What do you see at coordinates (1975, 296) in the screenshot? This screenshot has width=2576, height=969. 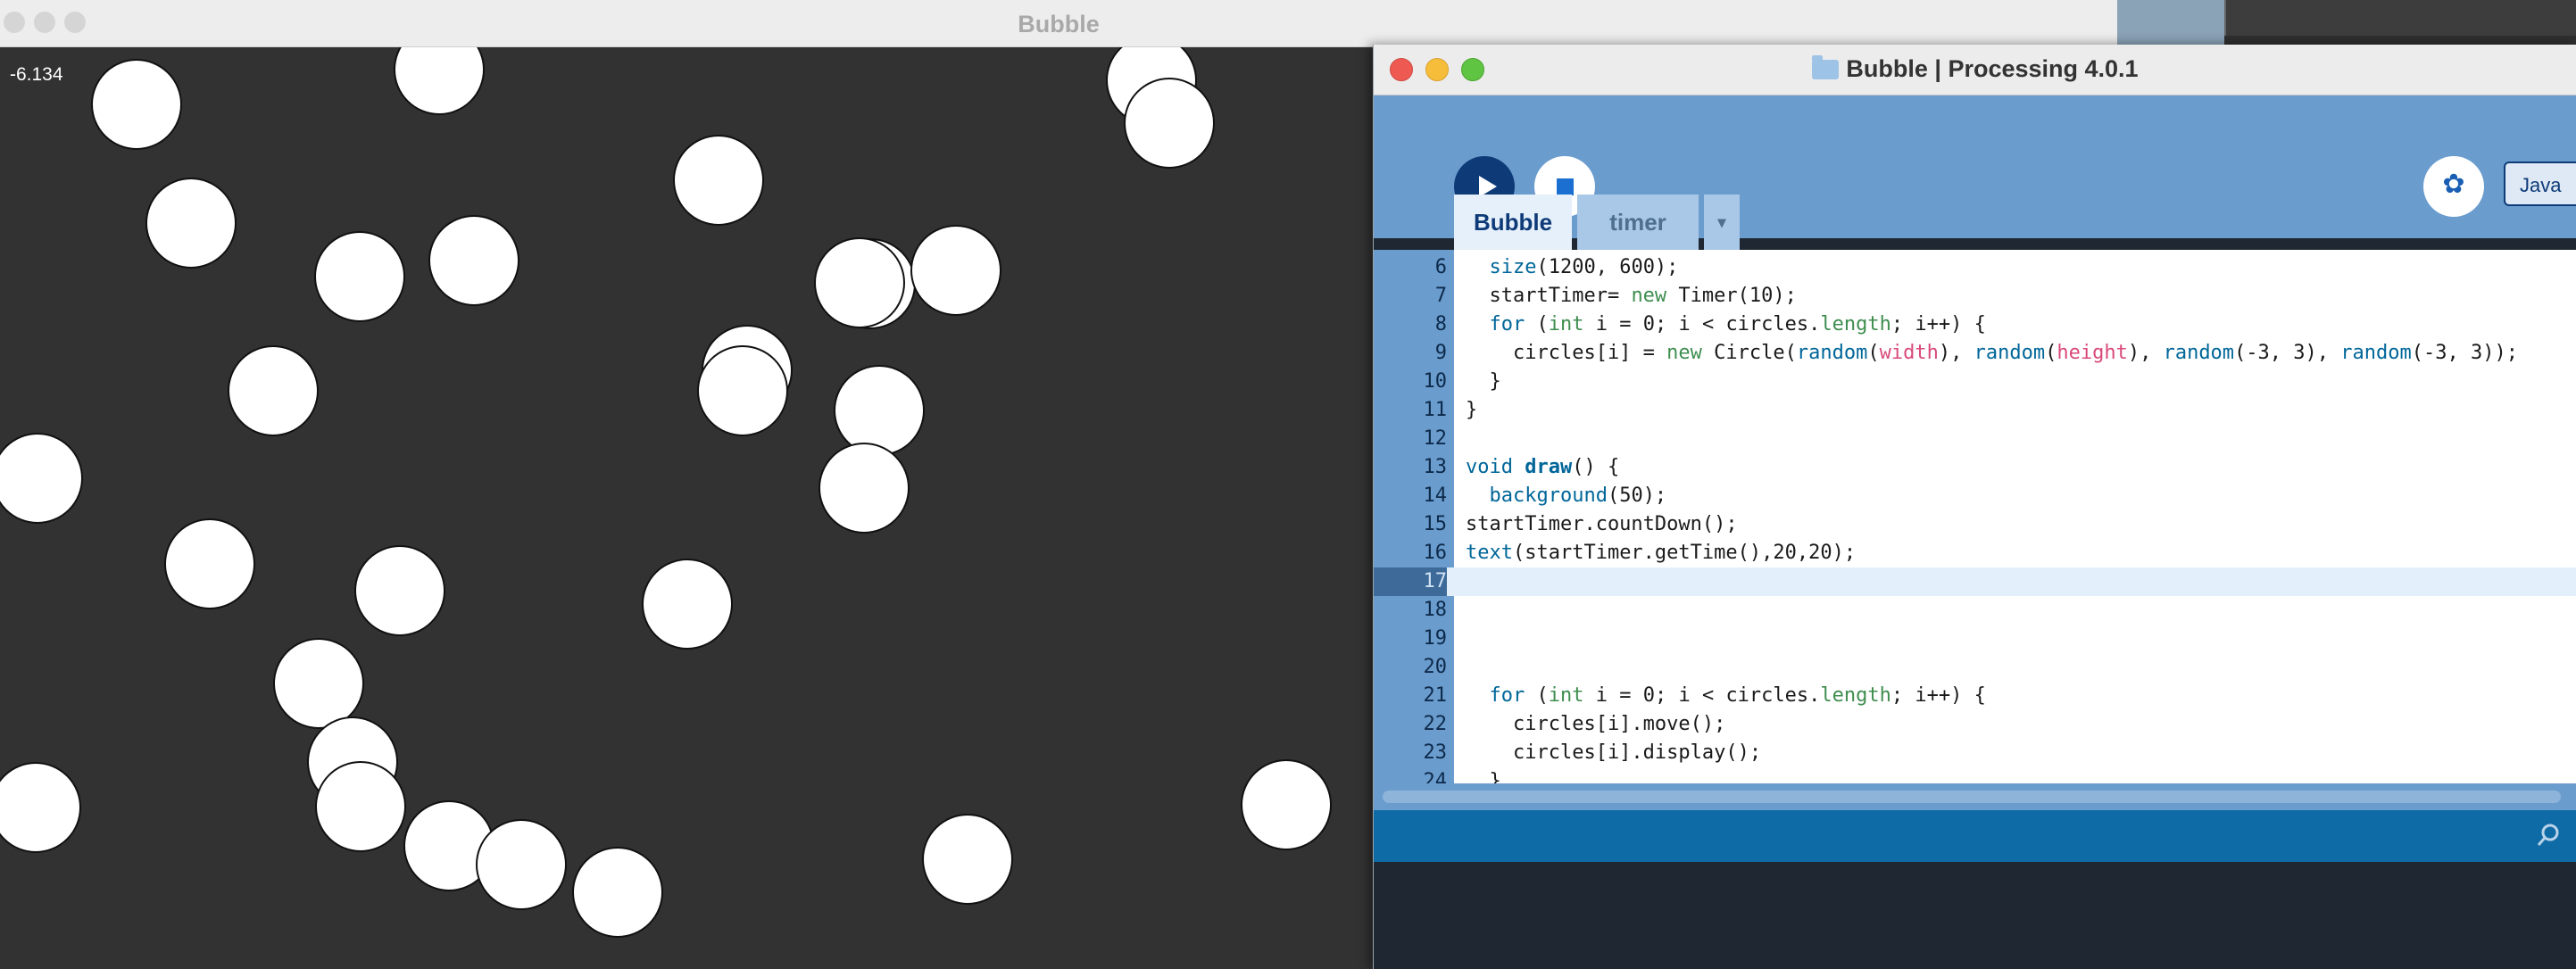 I see `code-line: 7 startTimer= new Timer(10);` at bounding box center [1975, 296].